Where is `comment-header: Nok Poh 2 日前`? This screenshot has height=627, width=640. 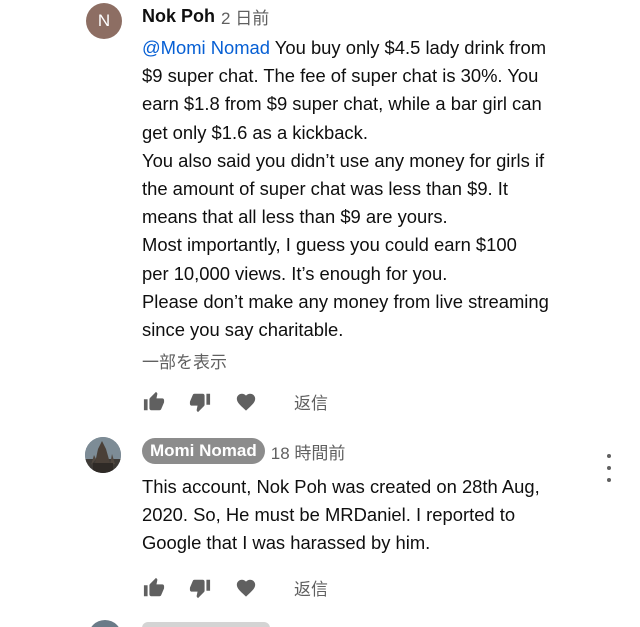 comment-header: Nok Poh 2 日前 is located at coordinates (205, 16).